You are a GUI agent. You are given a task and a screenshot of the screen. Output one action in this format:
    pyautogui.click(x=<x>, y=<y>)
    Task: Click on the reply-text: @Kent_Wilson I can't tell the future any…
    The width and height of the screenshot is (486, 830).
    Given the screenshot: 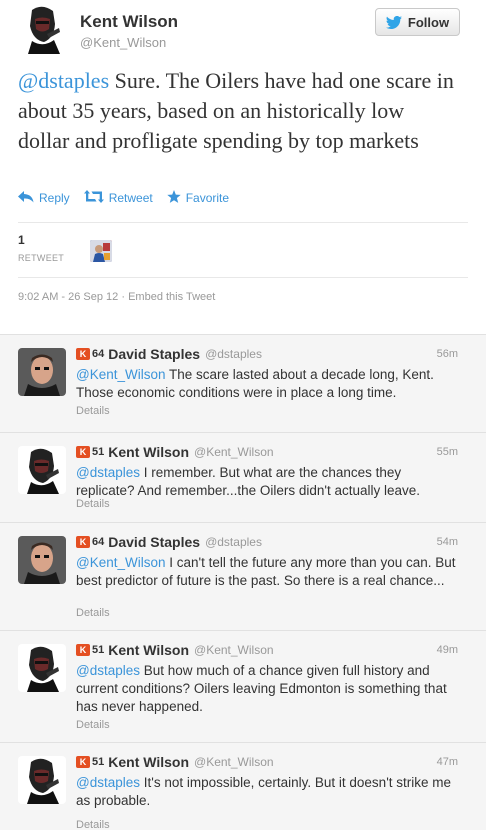 What is the action you would take?
    pyautogui.click(x=268, y=572)
    